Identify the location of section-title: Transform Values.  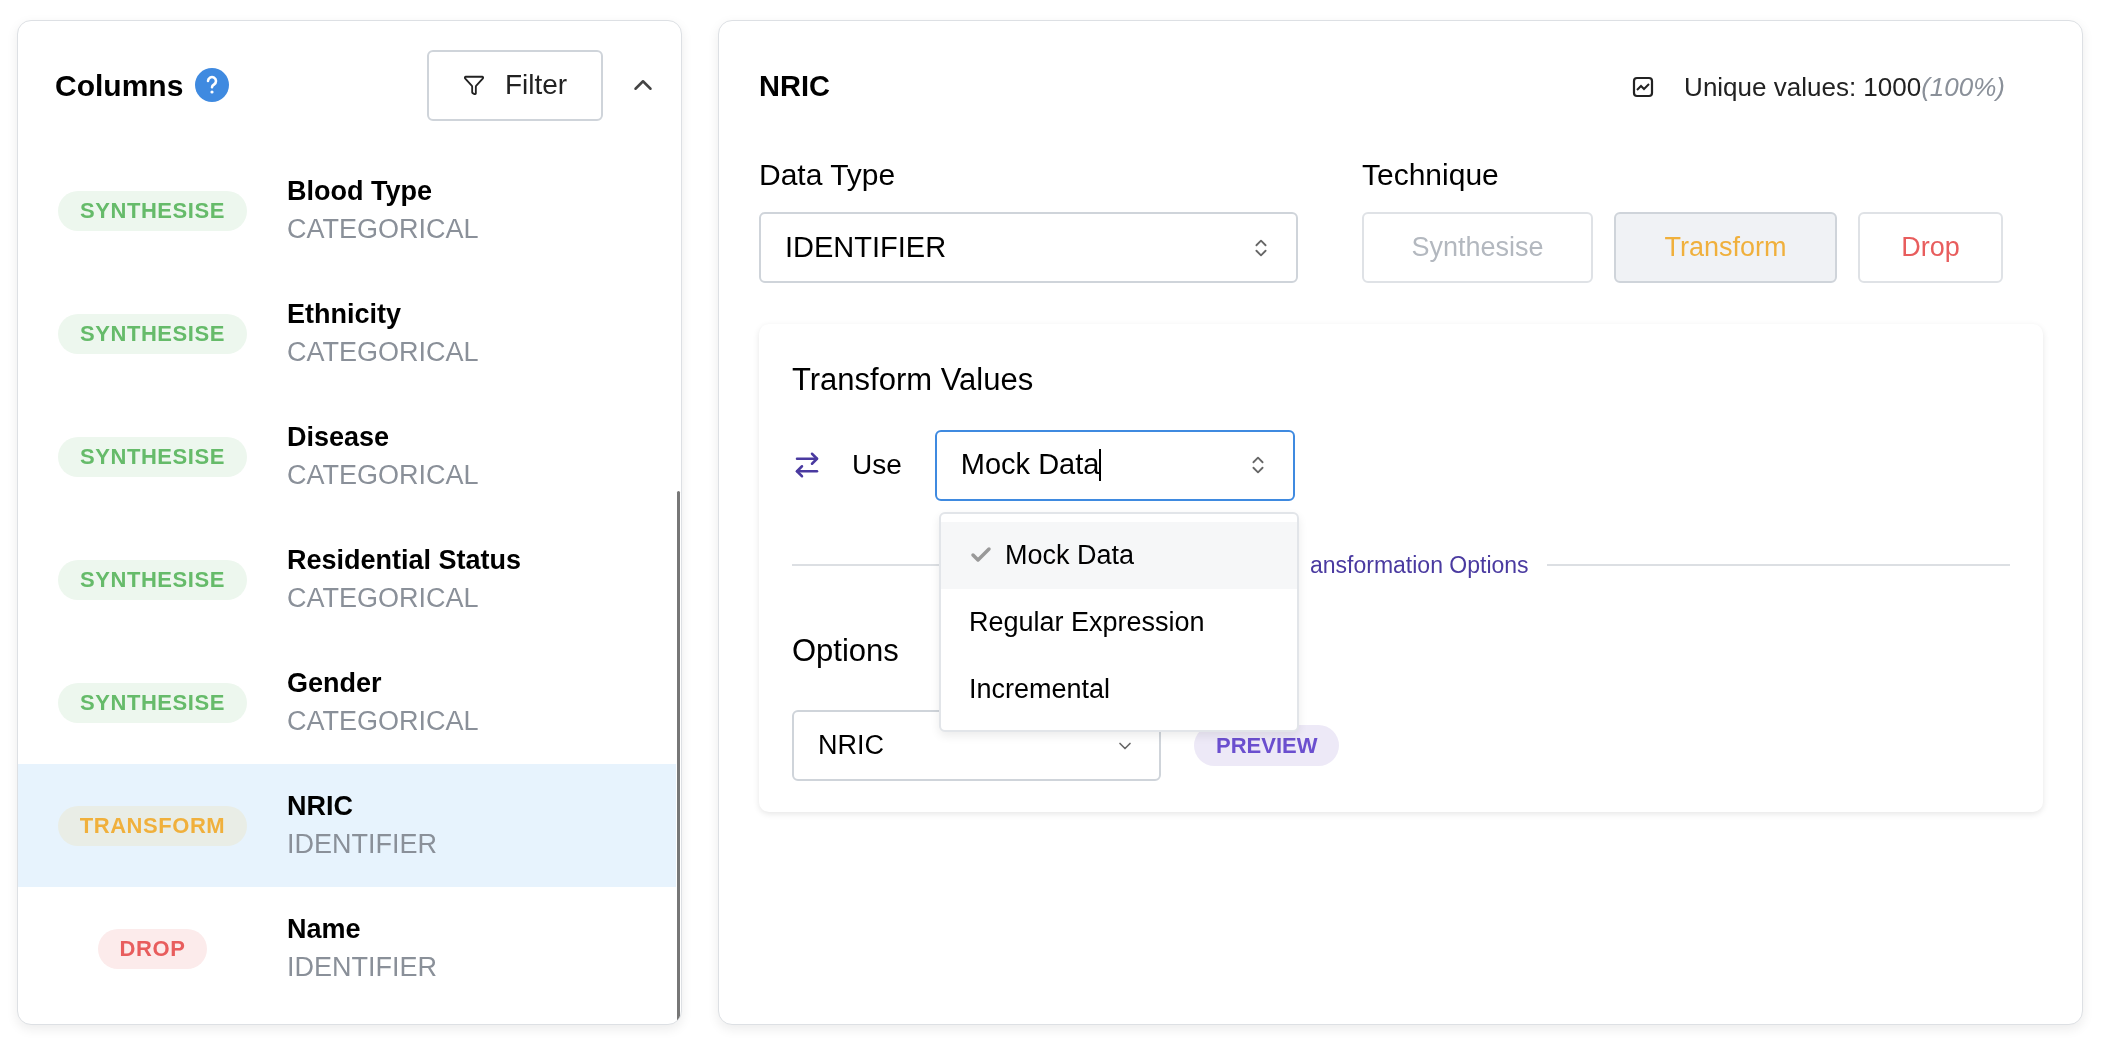
(913, 379).